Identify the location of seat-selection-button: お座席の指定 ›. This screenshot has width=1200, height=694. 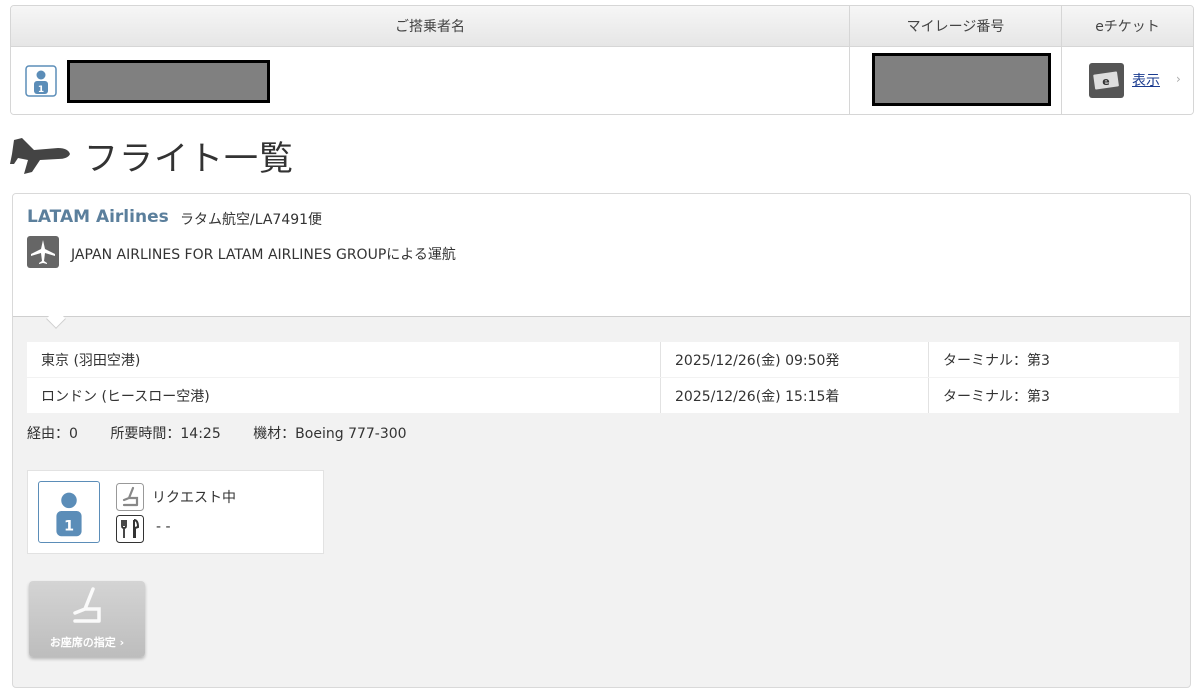
(87, 619).